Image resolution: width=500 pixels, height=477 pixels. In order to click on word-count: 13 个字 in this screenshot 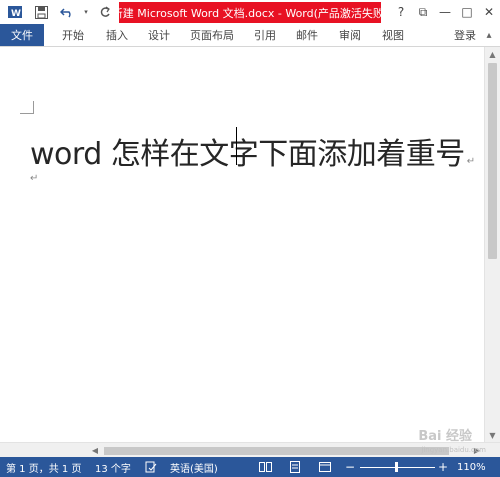, I will do `click(113, 467)`.